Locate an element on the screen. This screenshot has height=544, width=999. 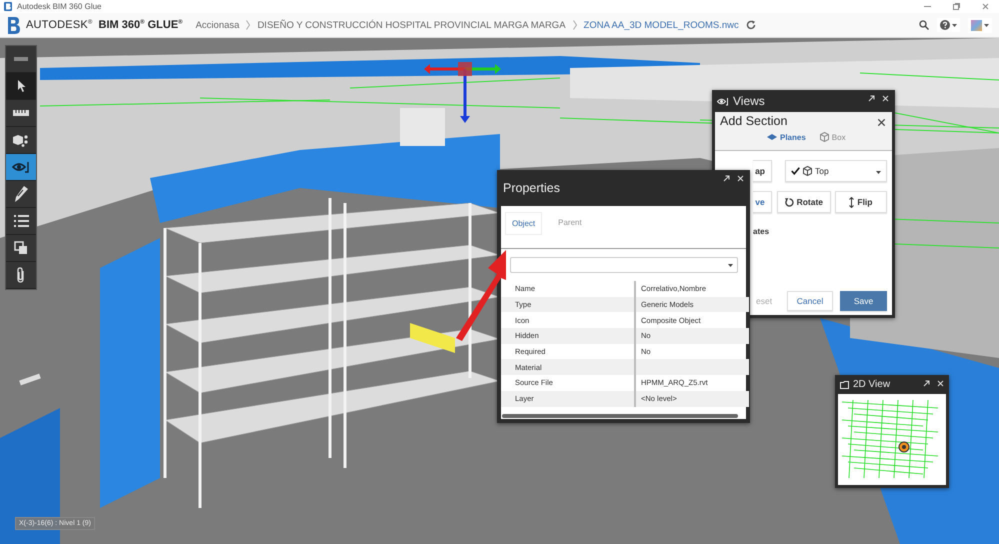
window-title: Autodesk BIM 360 Glue is located at coordinates (59, 6).